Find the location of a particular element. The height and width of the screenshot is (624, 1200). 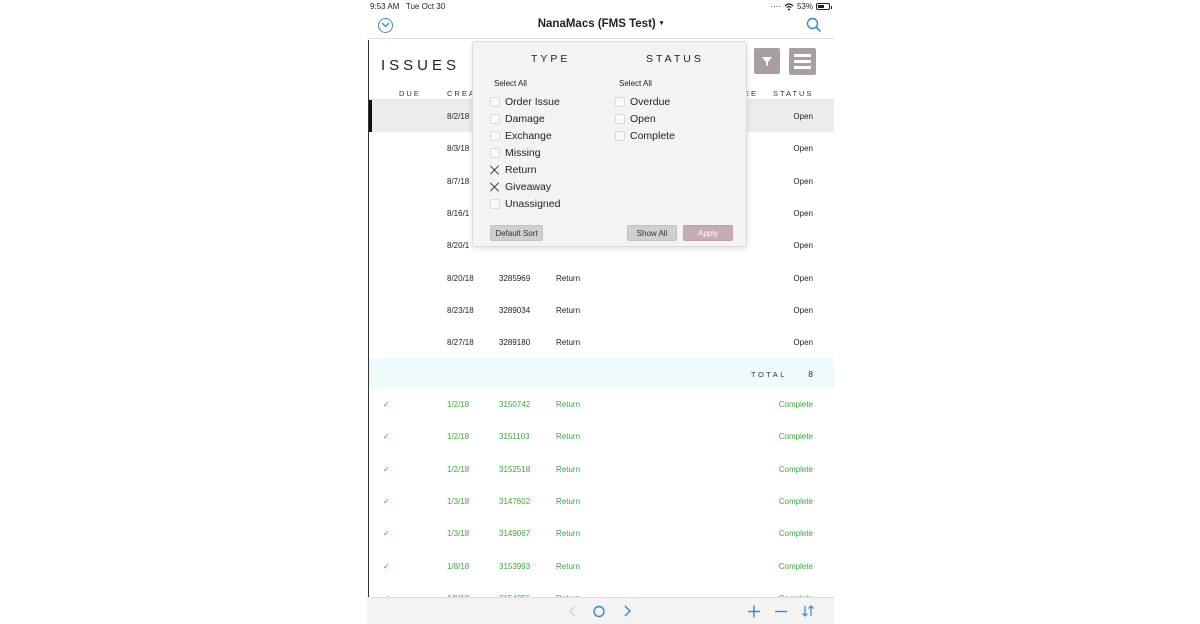

created-cell: 1/8/18 is located at coordinates (458, 566).